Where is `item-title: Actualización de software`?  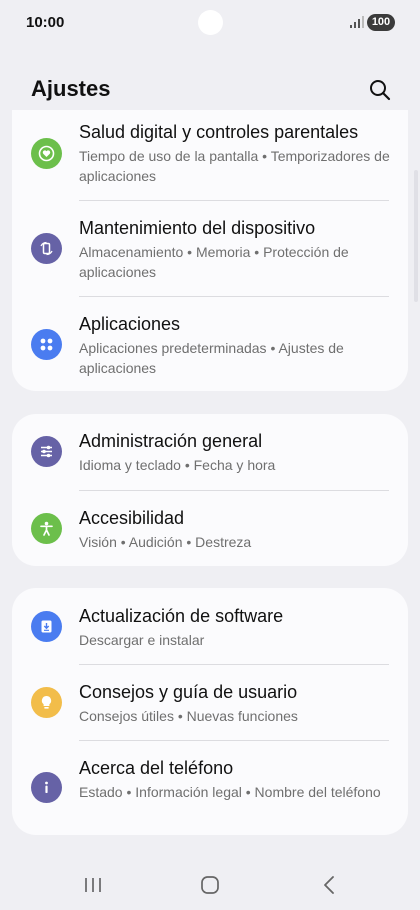 item-title: Actualización de software is located at coordinates (181, 616).